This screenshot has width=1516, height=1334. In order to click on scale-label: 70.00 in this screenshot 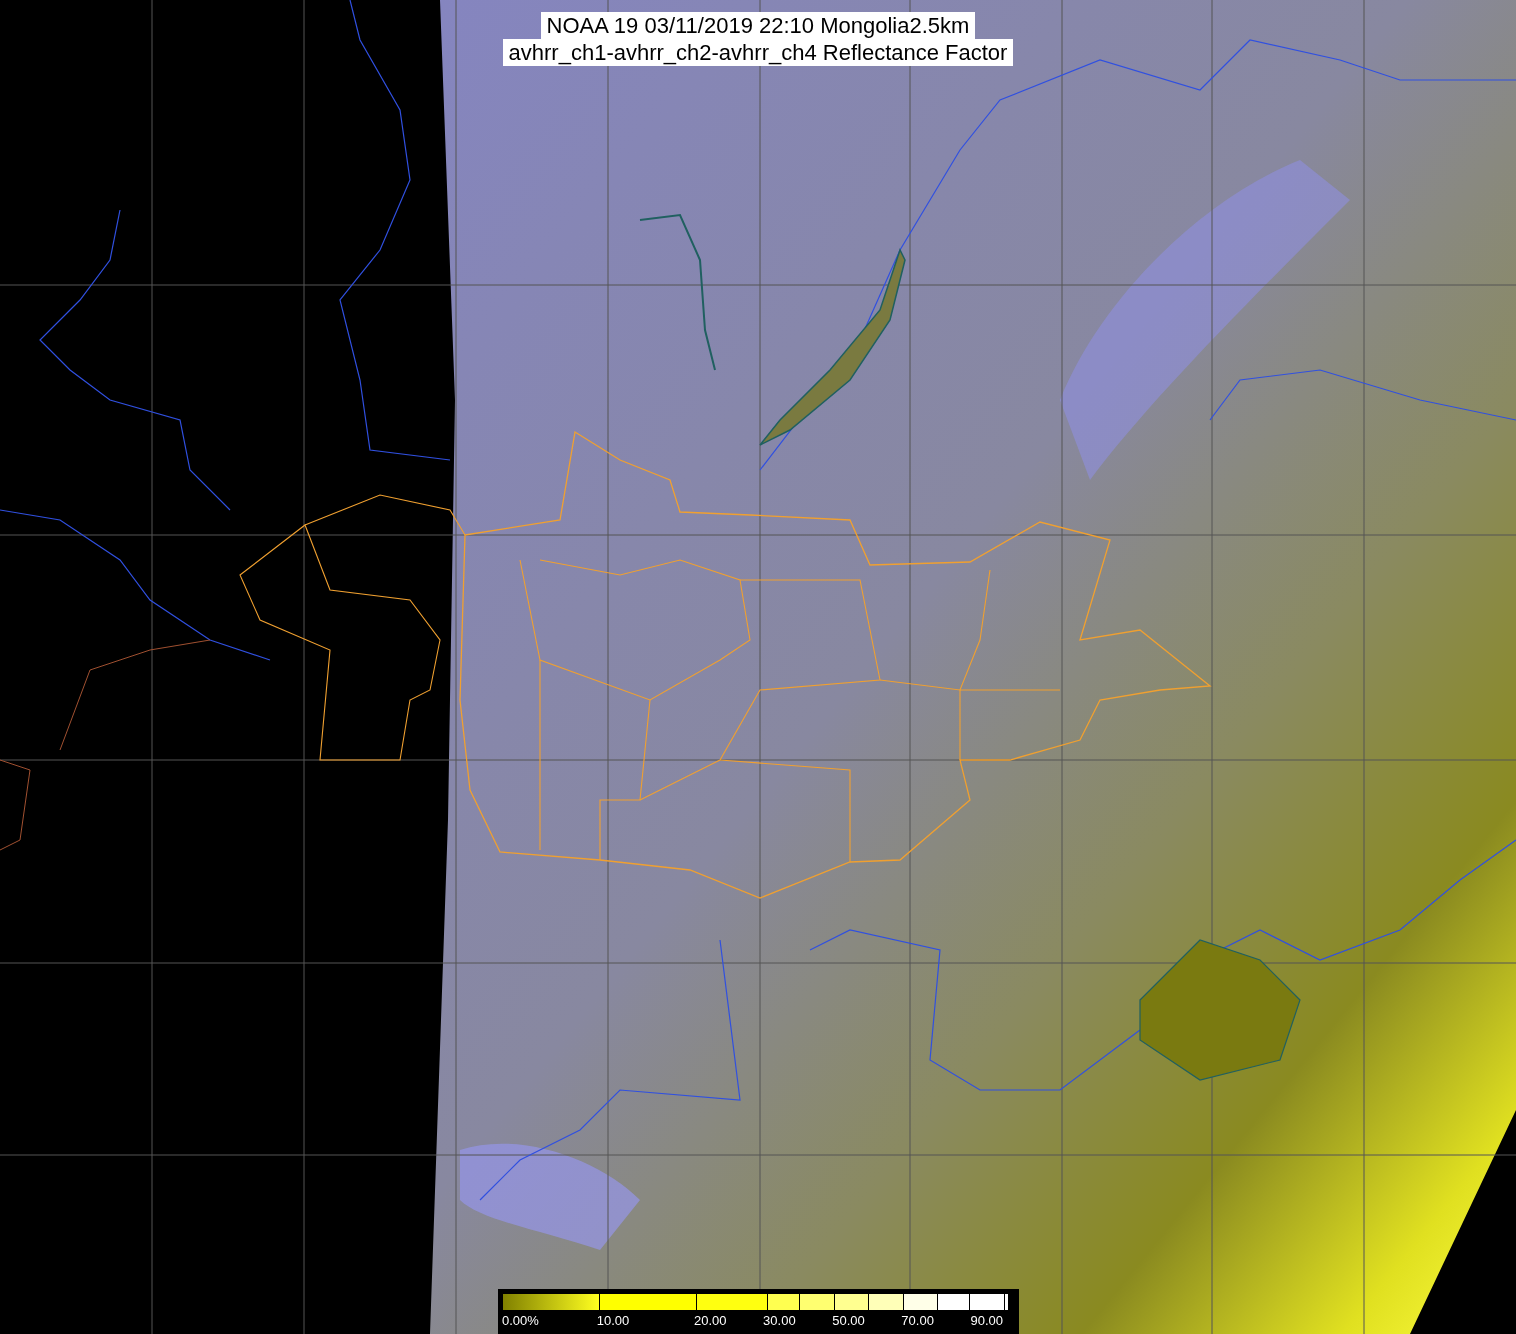, I will do `click(917, 1320)`.